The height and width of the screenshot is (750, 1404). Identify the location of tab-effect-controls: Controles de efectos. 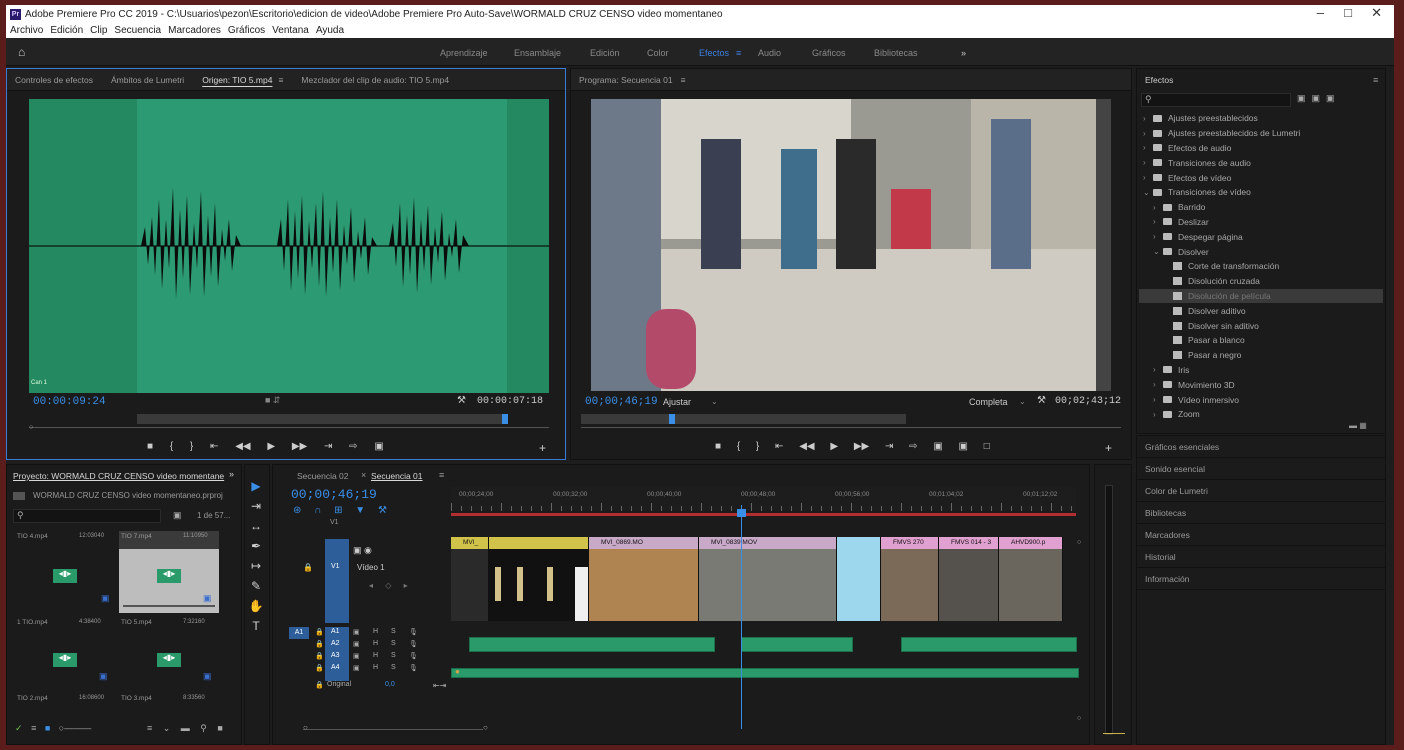
(54, 80).